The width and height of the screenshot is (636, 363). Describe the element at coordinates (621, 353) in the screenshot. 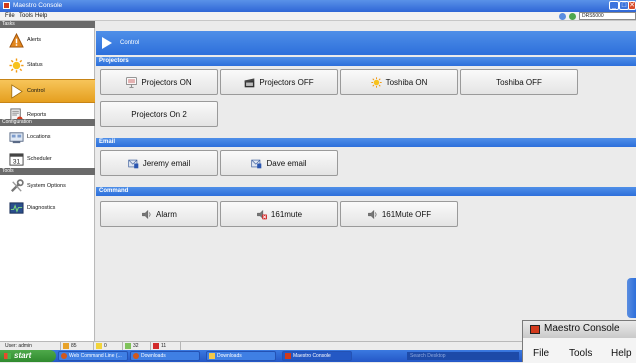

I see `overlay-menu-help: Help` at that location.